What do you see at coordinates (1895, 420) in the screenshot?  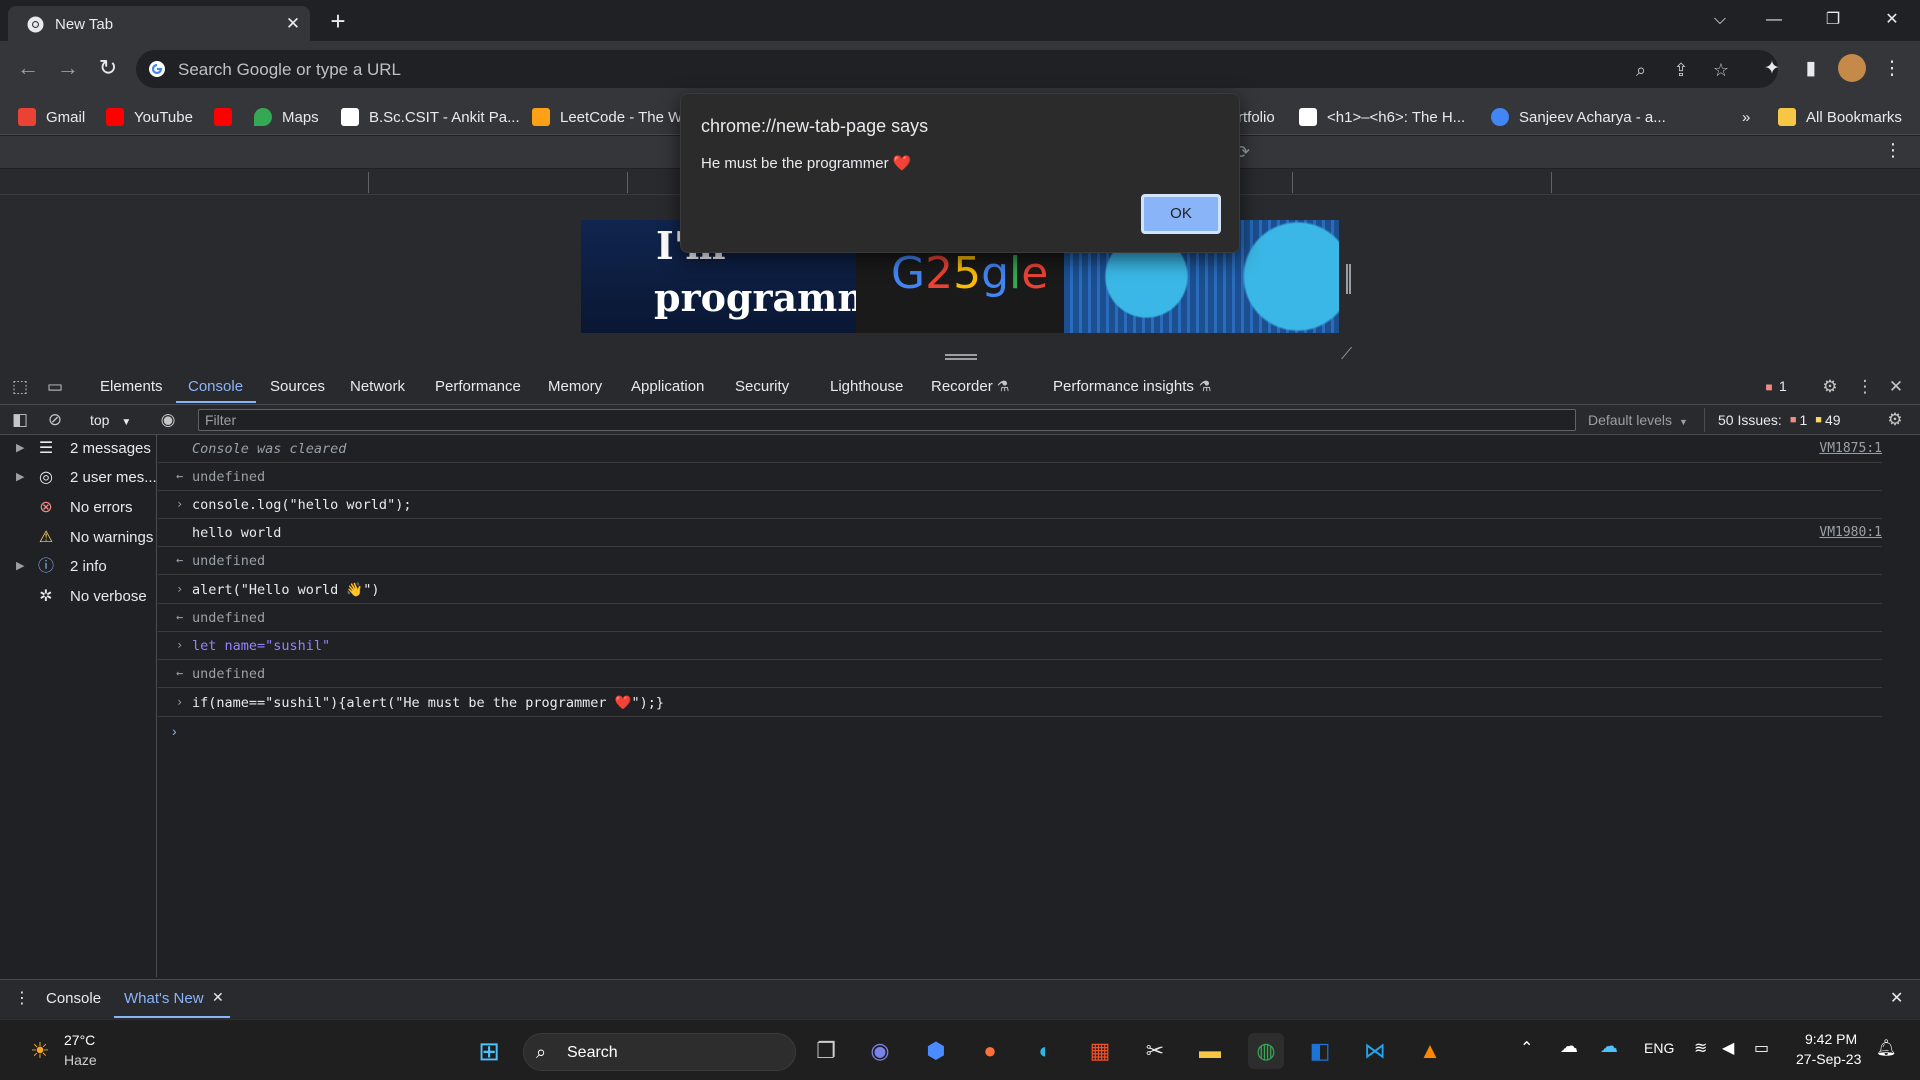 I see `console-settings-gear-icon: ⚙` at bounding box center [1895, 420].